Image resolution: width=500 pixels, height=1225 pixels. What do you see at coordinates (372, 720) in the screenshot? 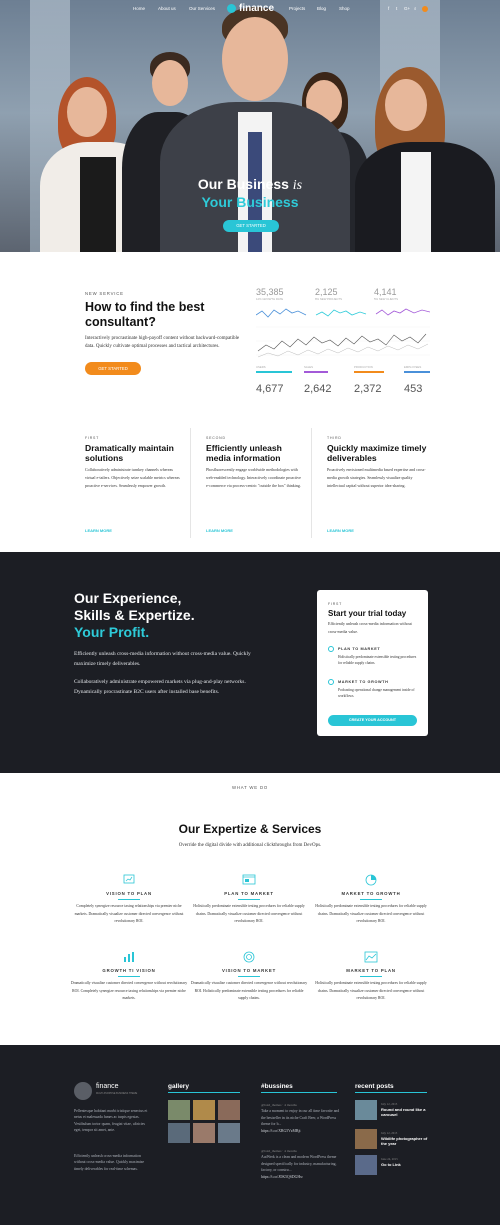
I see `create-account-button: CREATE YOUR ACCOUNT` at bounding box center [372, 720].